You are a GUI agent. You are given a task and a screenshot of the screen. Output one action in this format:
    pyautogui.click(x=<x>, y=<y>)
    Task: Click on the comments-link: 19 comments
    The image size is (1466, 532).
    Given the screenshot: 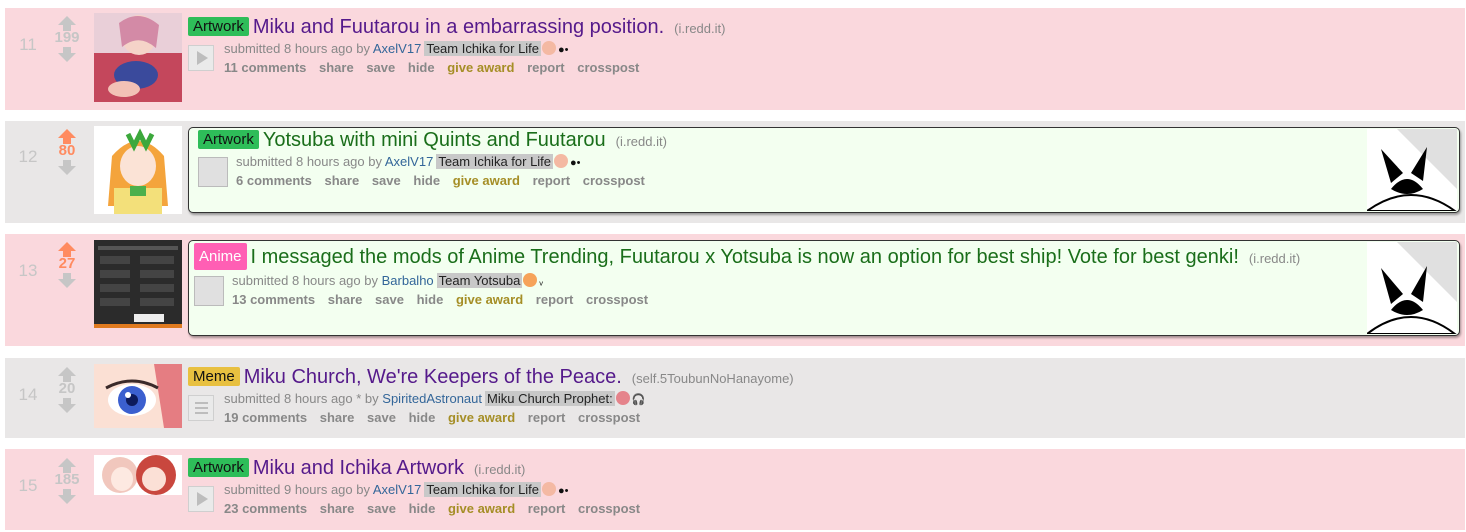 What is the action you would take?
    pyautogui.click(x=265, y=417)
    